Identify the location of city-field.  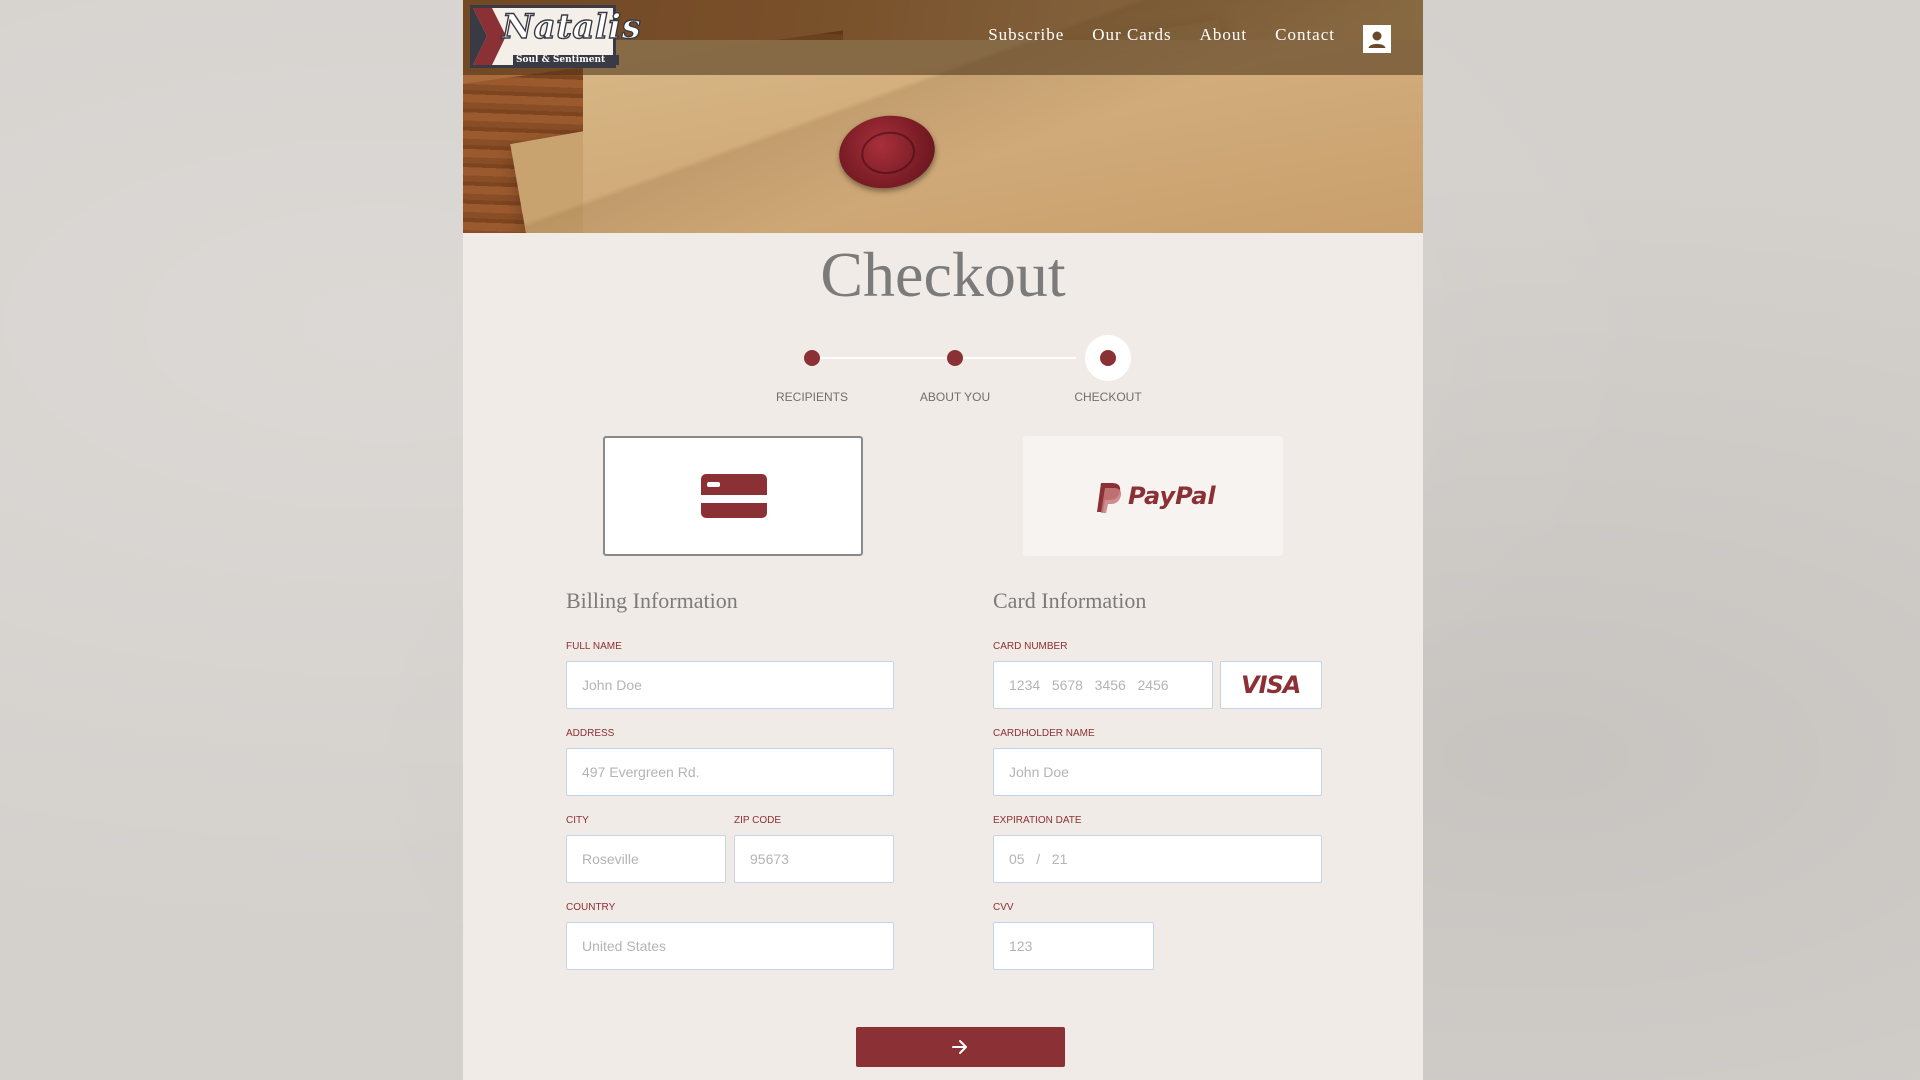
(646, 859).